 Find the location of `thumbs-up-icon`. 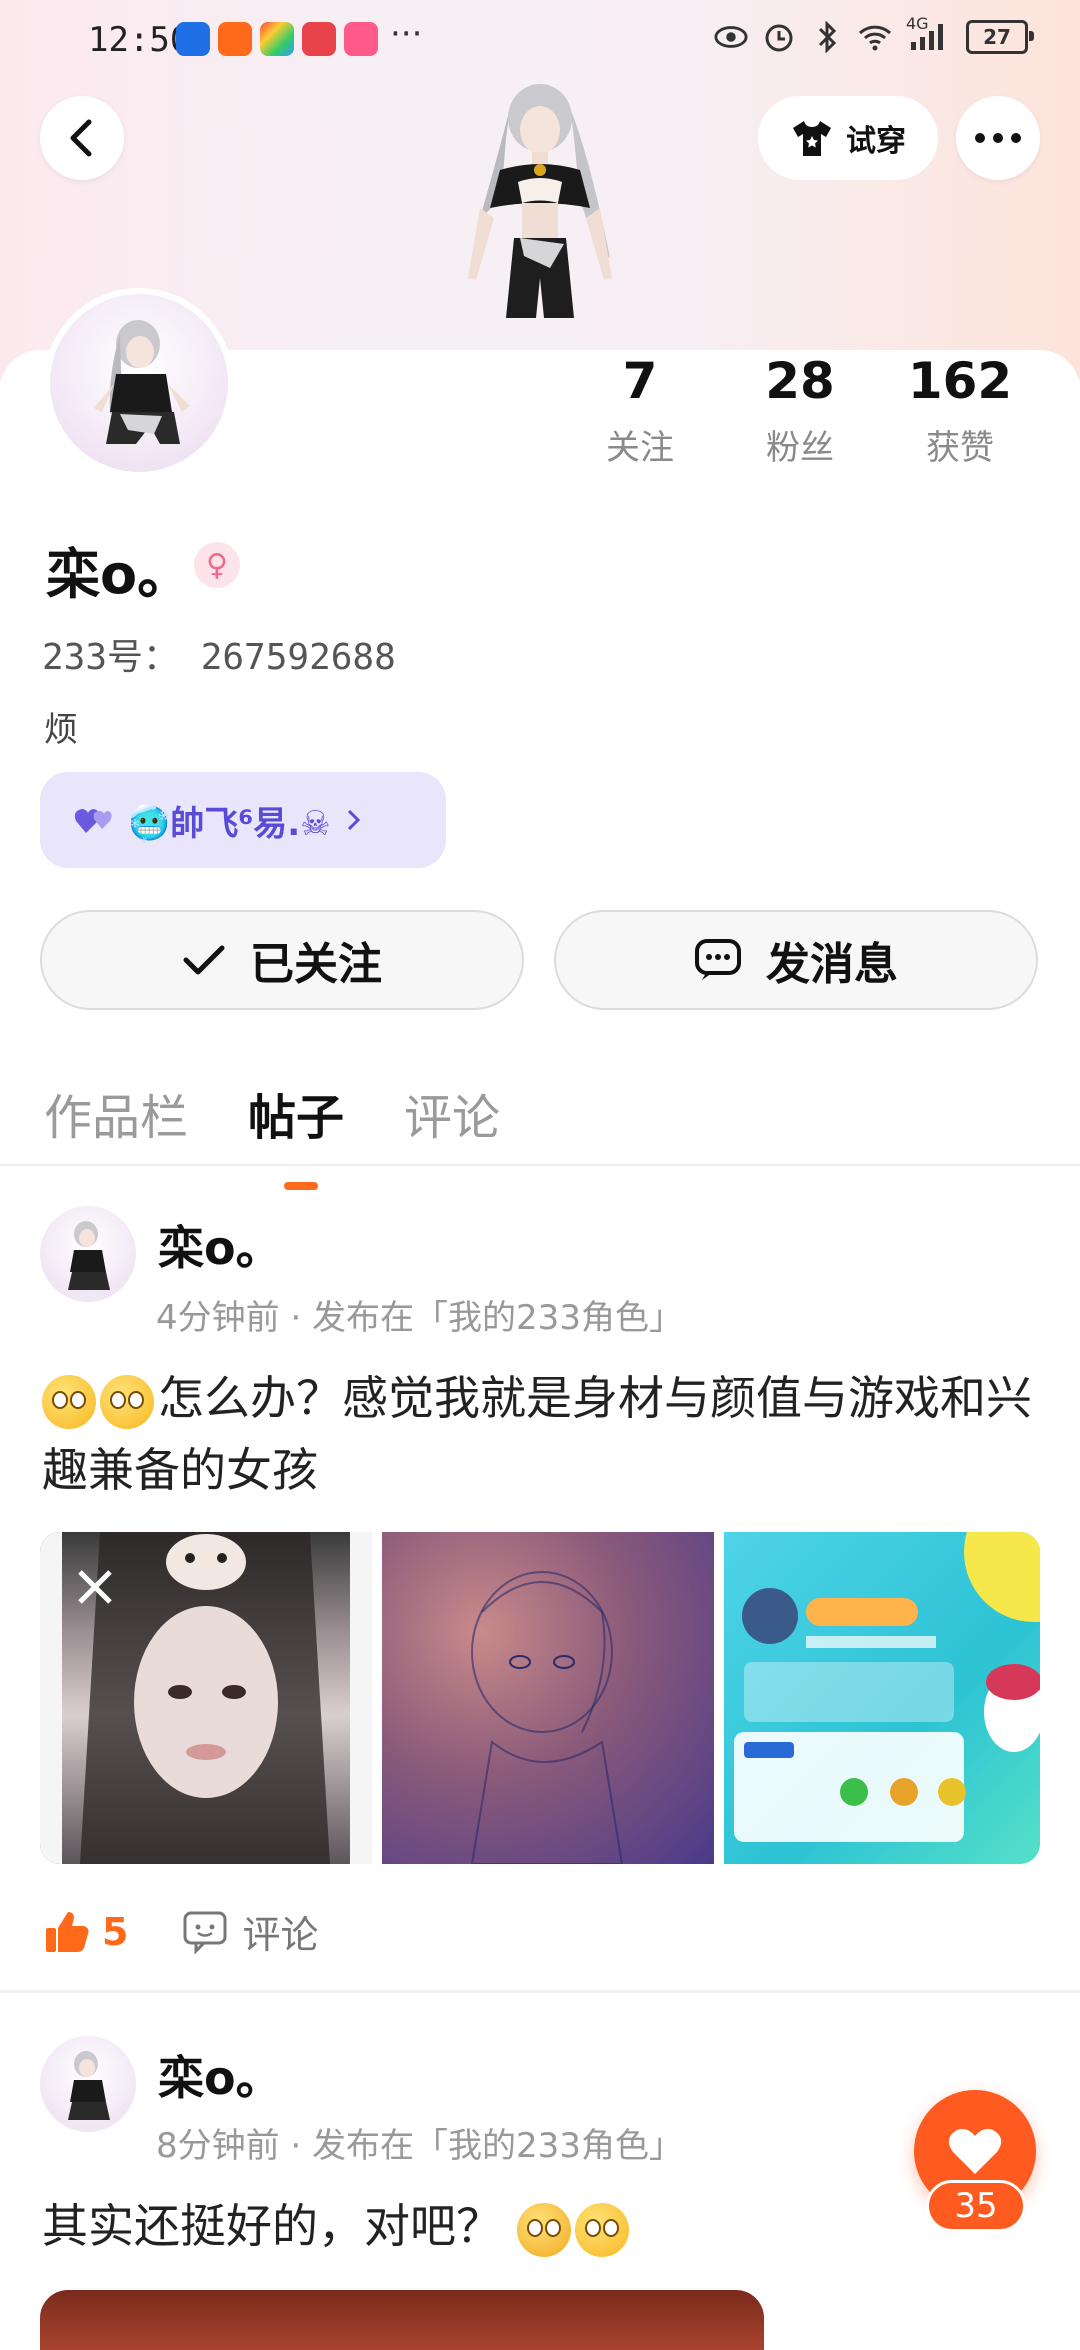

thumbs-up-icon is located at coordinates (67, 1931).